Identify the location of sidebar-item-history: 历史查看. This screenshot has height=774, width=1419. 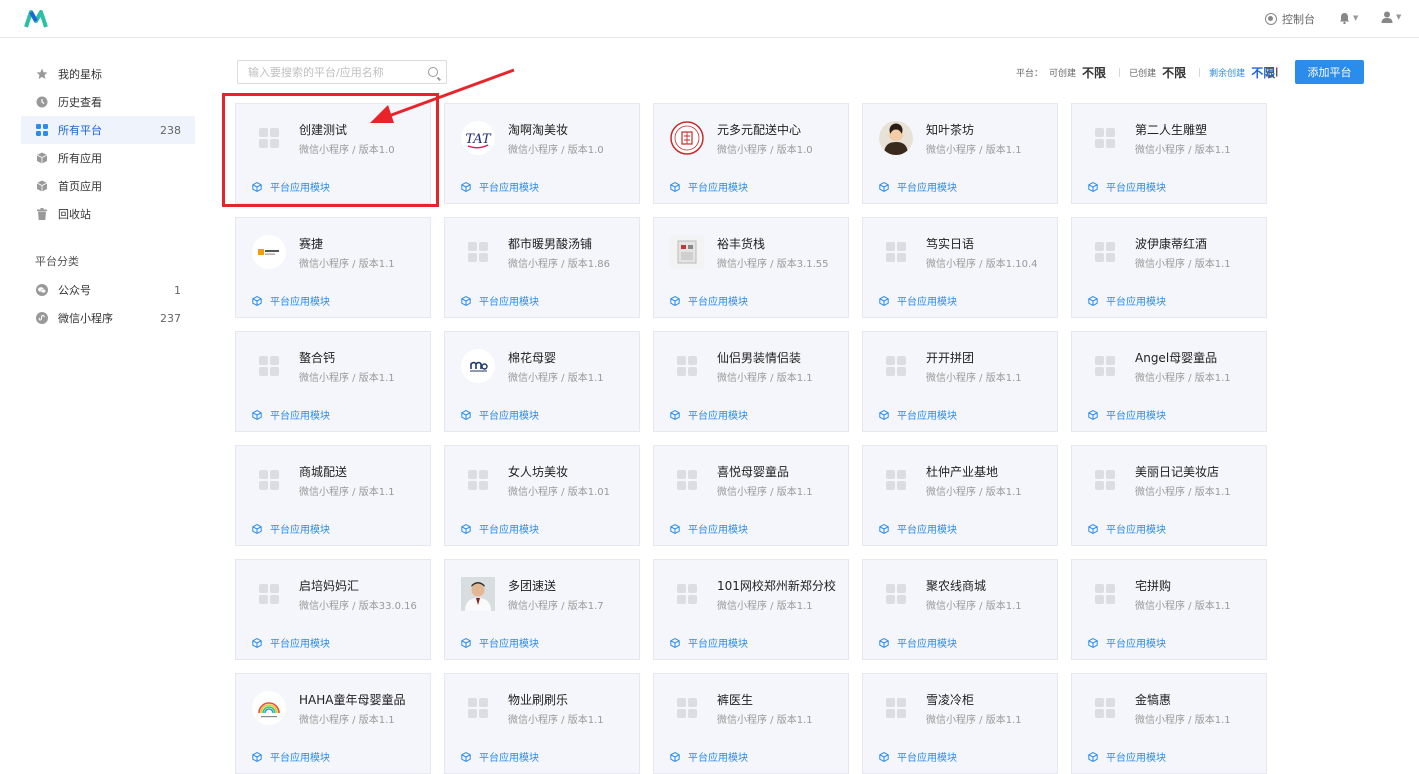
(108, 102).